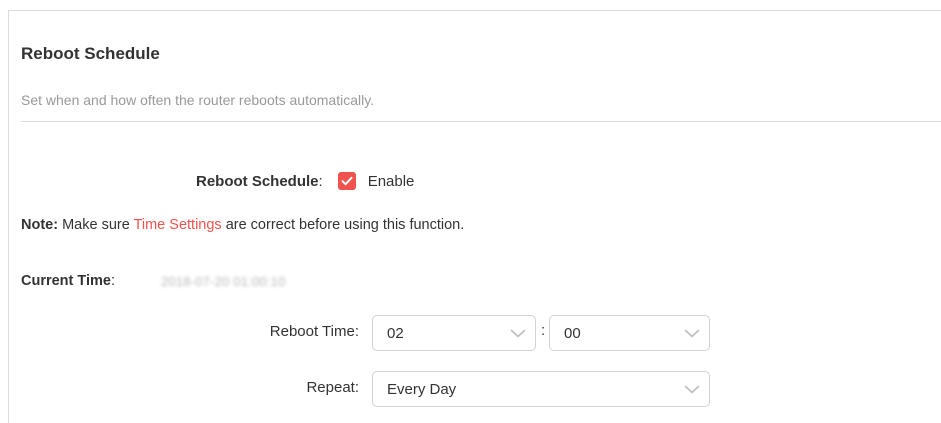 This screenshot has width=941, height=423. I want to click on repeat-value: Every Day, so click(422, 389).